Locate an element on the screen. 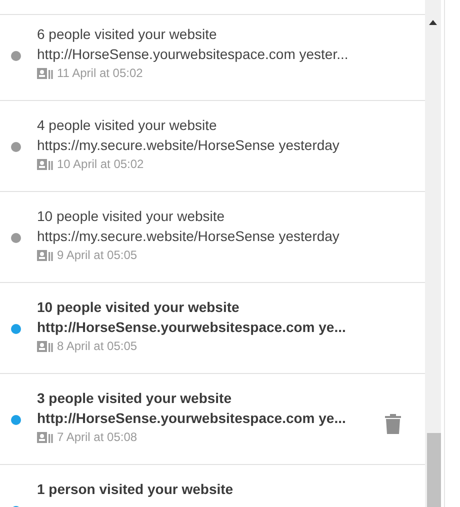  scroll-up-icon is located at coordinates (433, 22).